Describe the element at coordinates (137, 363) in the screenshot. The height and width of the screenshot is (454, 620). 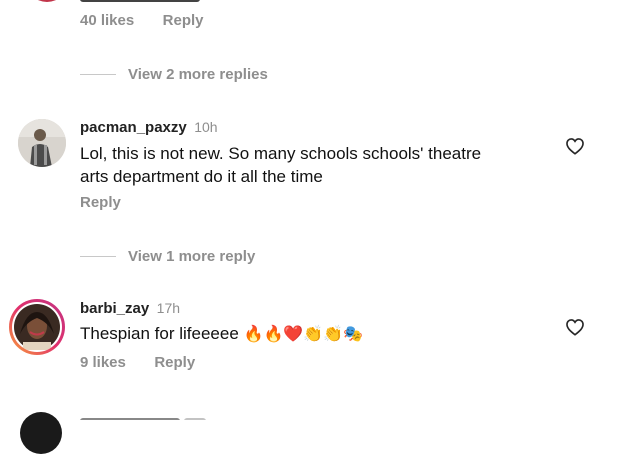
I see `comment-actions: 9 likes Reply` at that location.